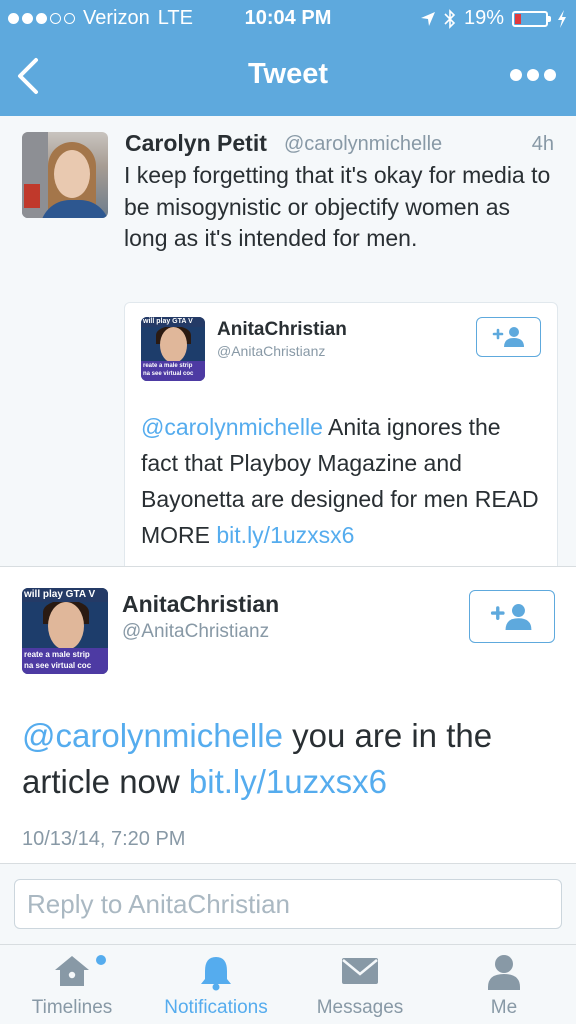 The height and width of the screenshot is (1024, 576). I want to click on tab-label: Me, so click(504, 1007).